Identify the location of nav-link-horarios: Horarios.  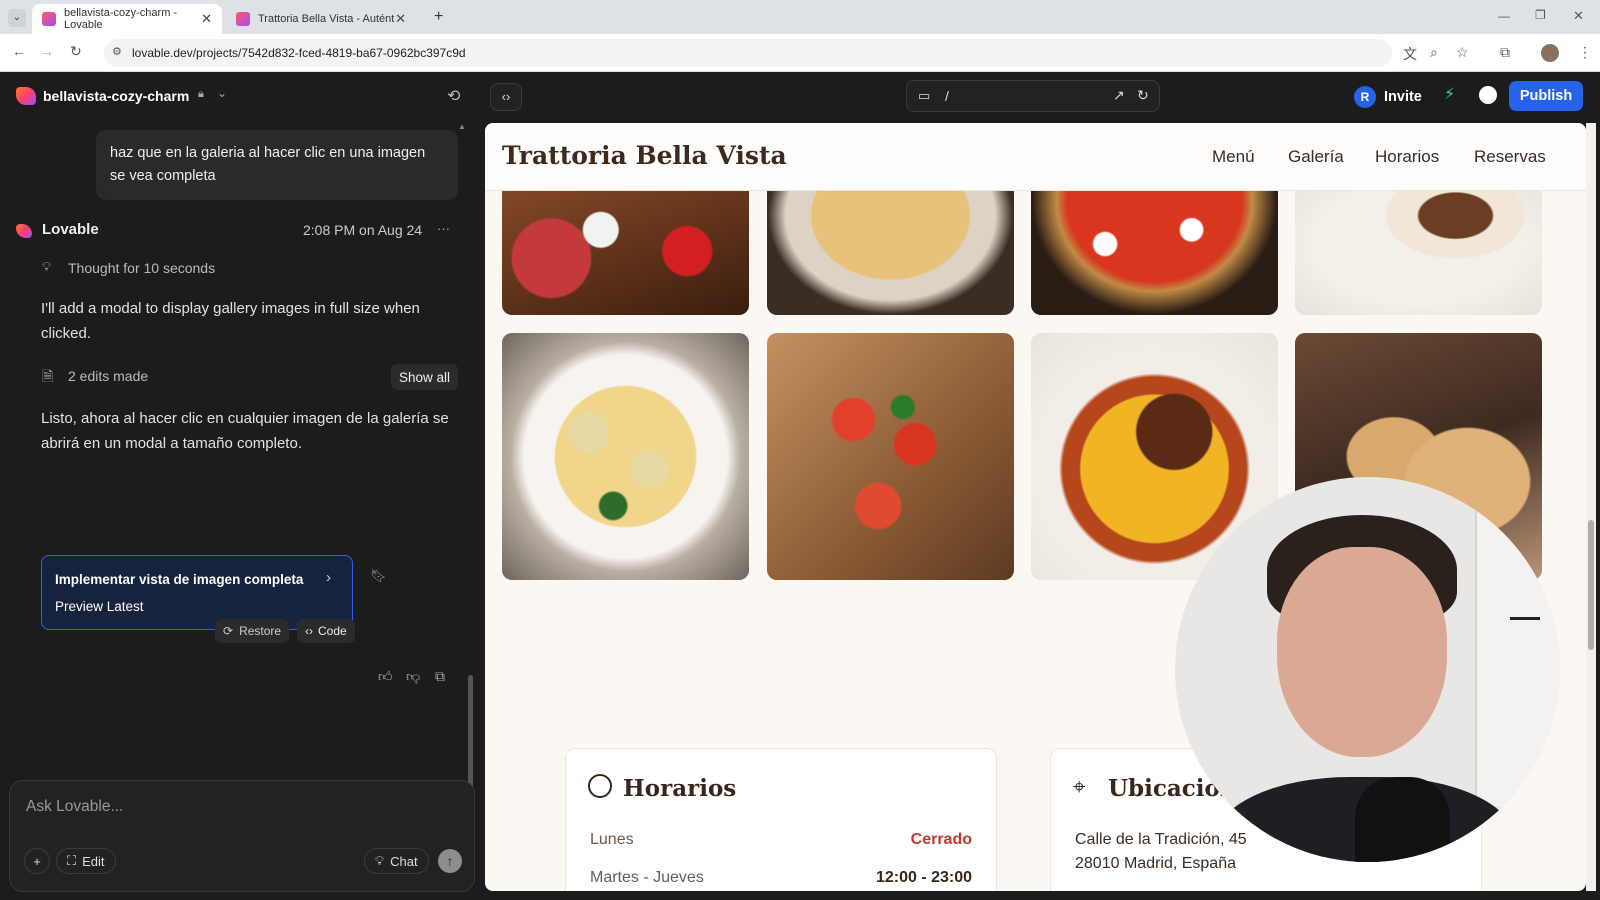
(1407, 157).